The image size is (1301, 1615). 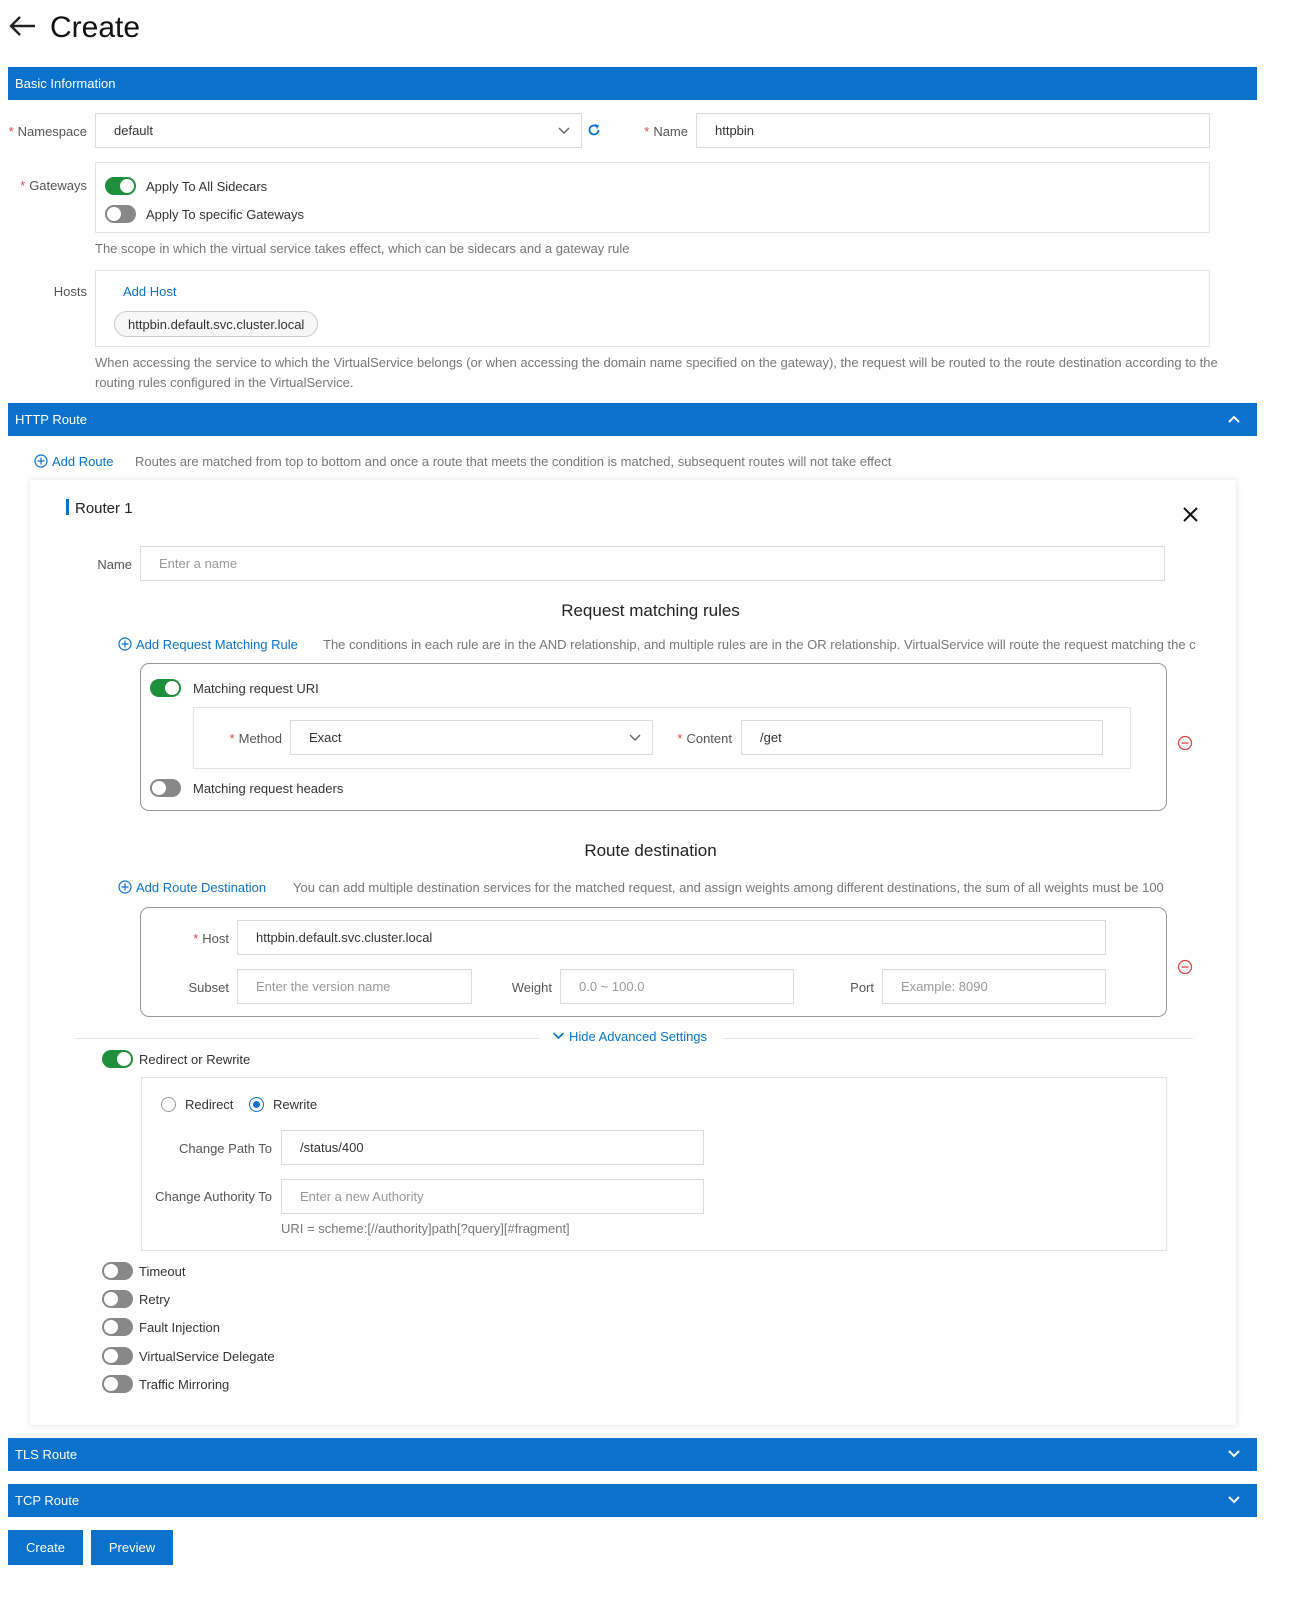 What do you see at coordinates (471, 737) in the screenshot?
I see `method-select: Exact` at bounding box center [471, 737].